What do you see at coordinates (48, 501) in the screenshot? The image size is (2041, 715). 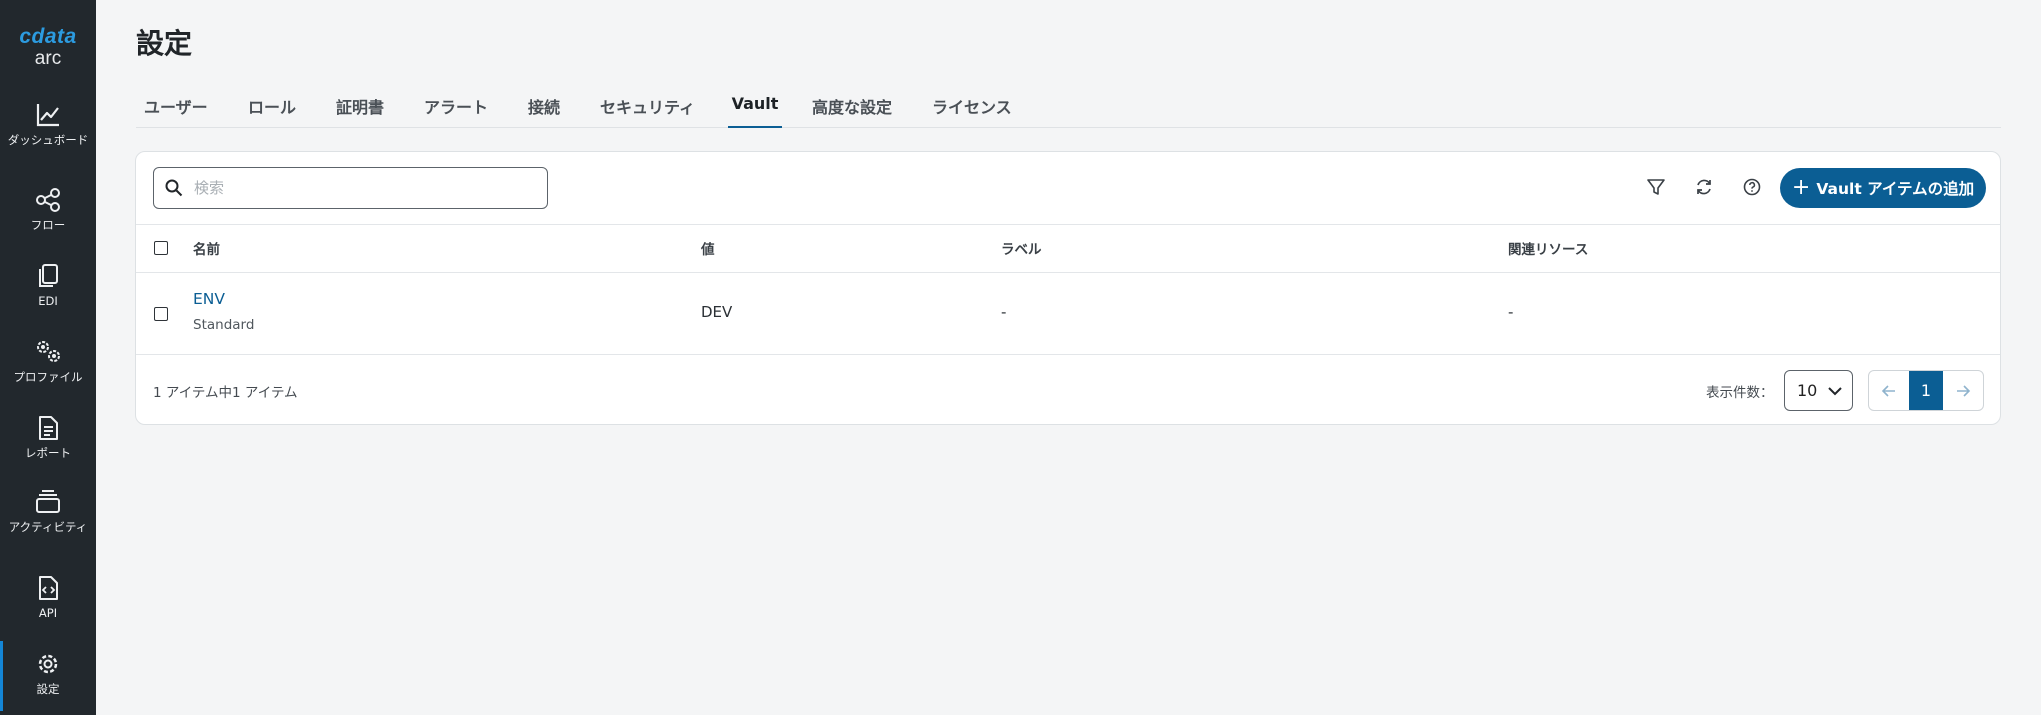 I see `activity-stack-icon` at bounding box center [48, 501].